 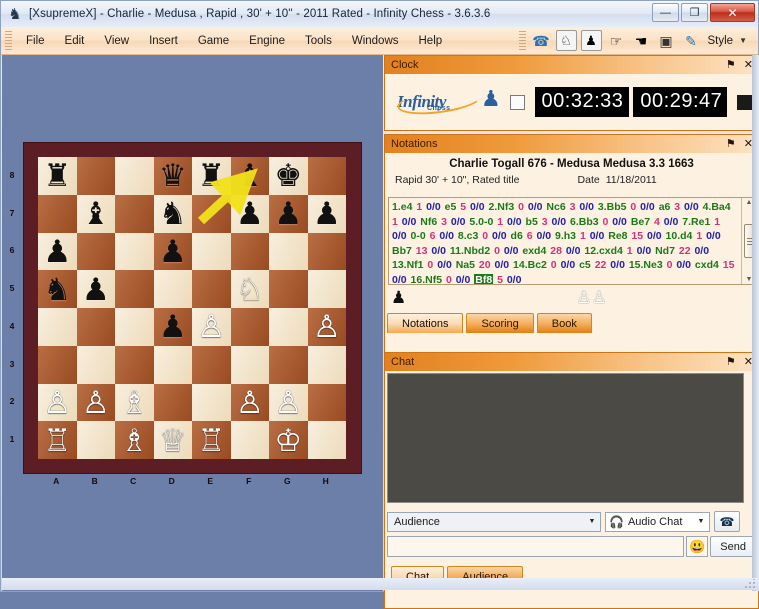 What do you see at coordinates (617, 236) in the screenshot?
I see `move-san: Re8` at bounding box center [617, 236].